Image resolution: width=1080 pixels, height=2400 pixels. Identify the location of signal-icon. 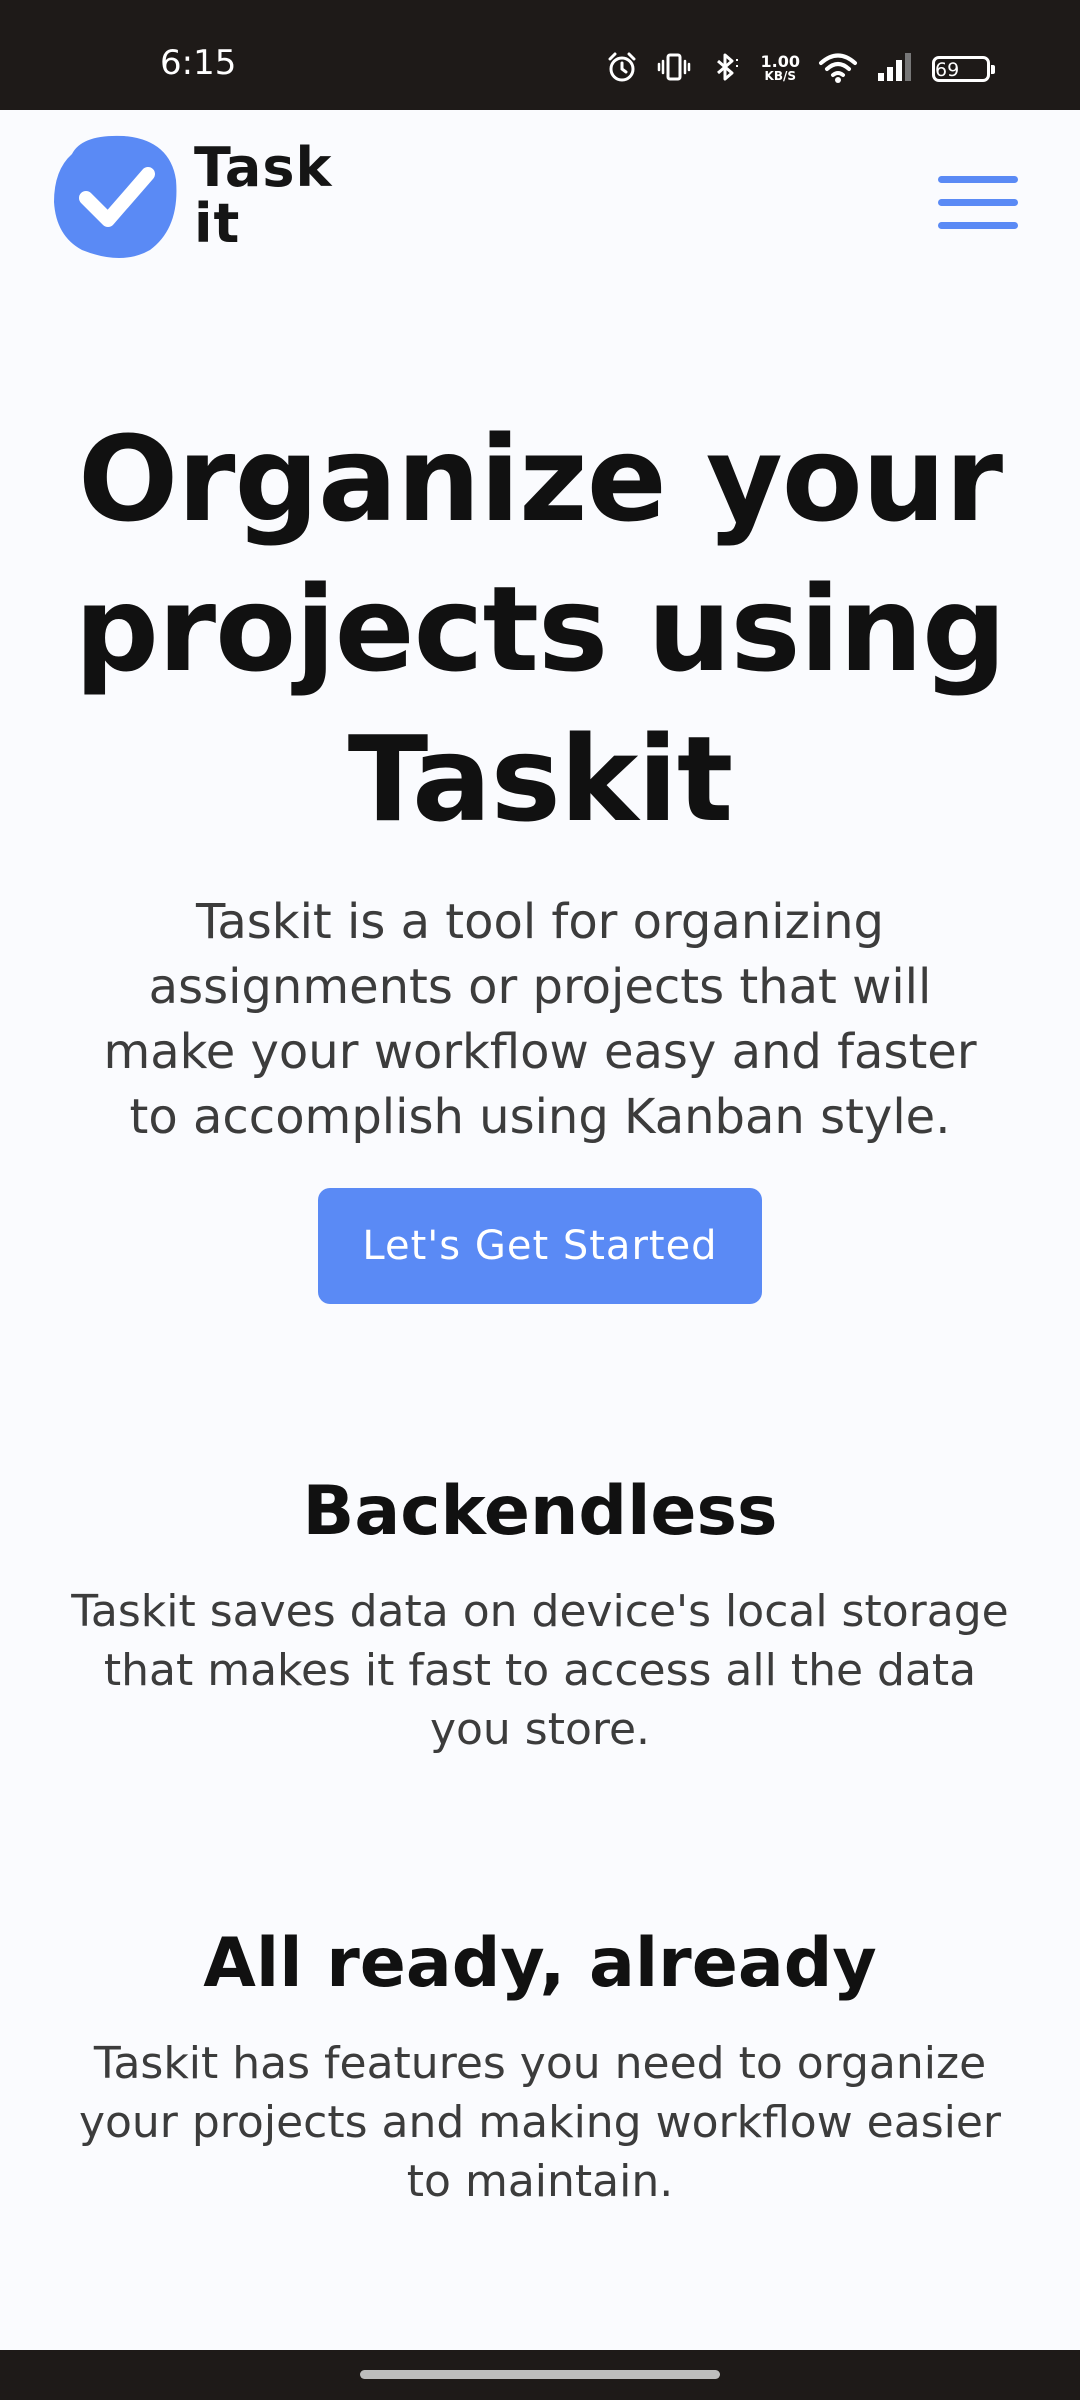
(895, 69).